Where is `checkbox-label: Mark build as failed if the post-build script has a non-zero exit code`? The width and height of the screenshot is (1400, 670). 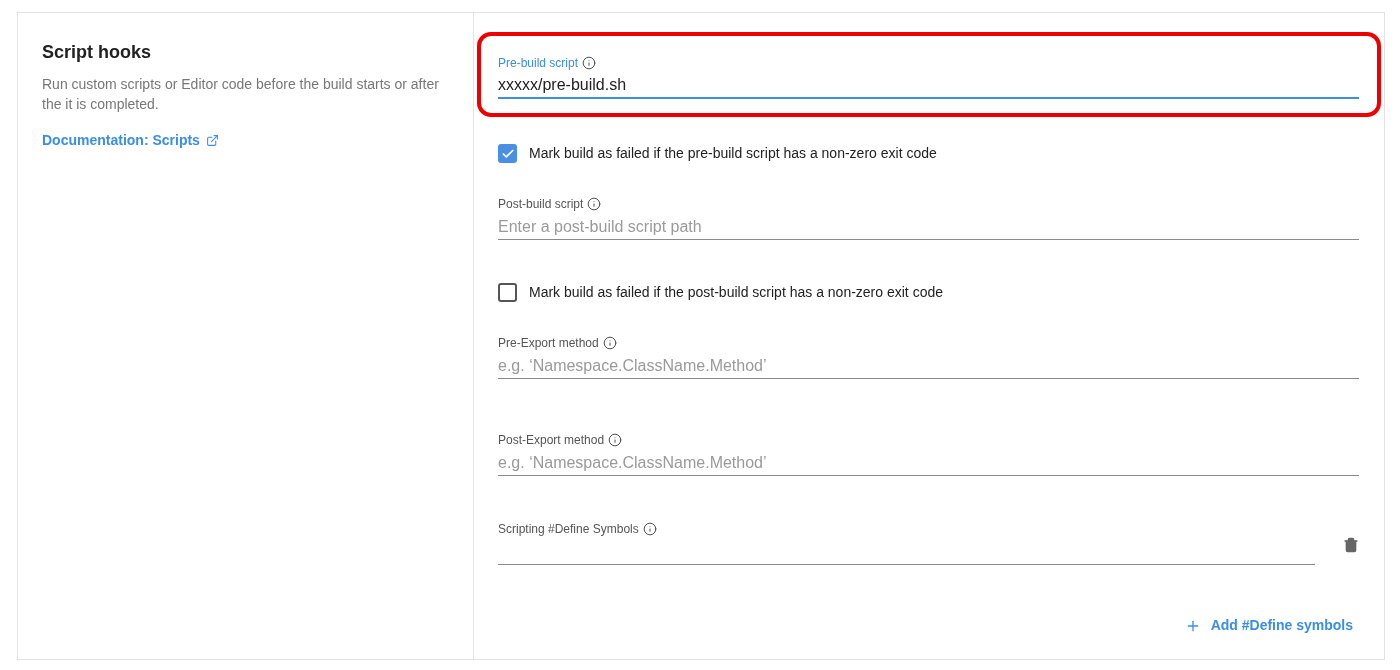 checkbox-label: Mark build as failed if the post-build script has a non-zero exit code is located at coordinates (736, 292).